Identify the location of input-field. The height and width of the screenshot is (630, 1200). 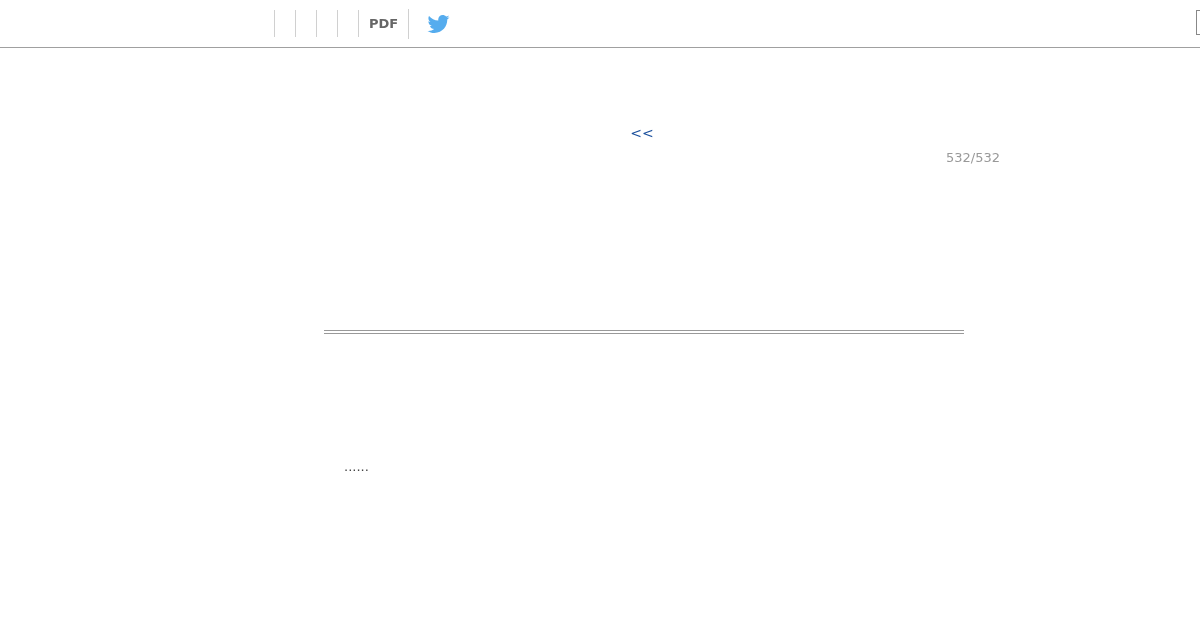
(1198, 22).